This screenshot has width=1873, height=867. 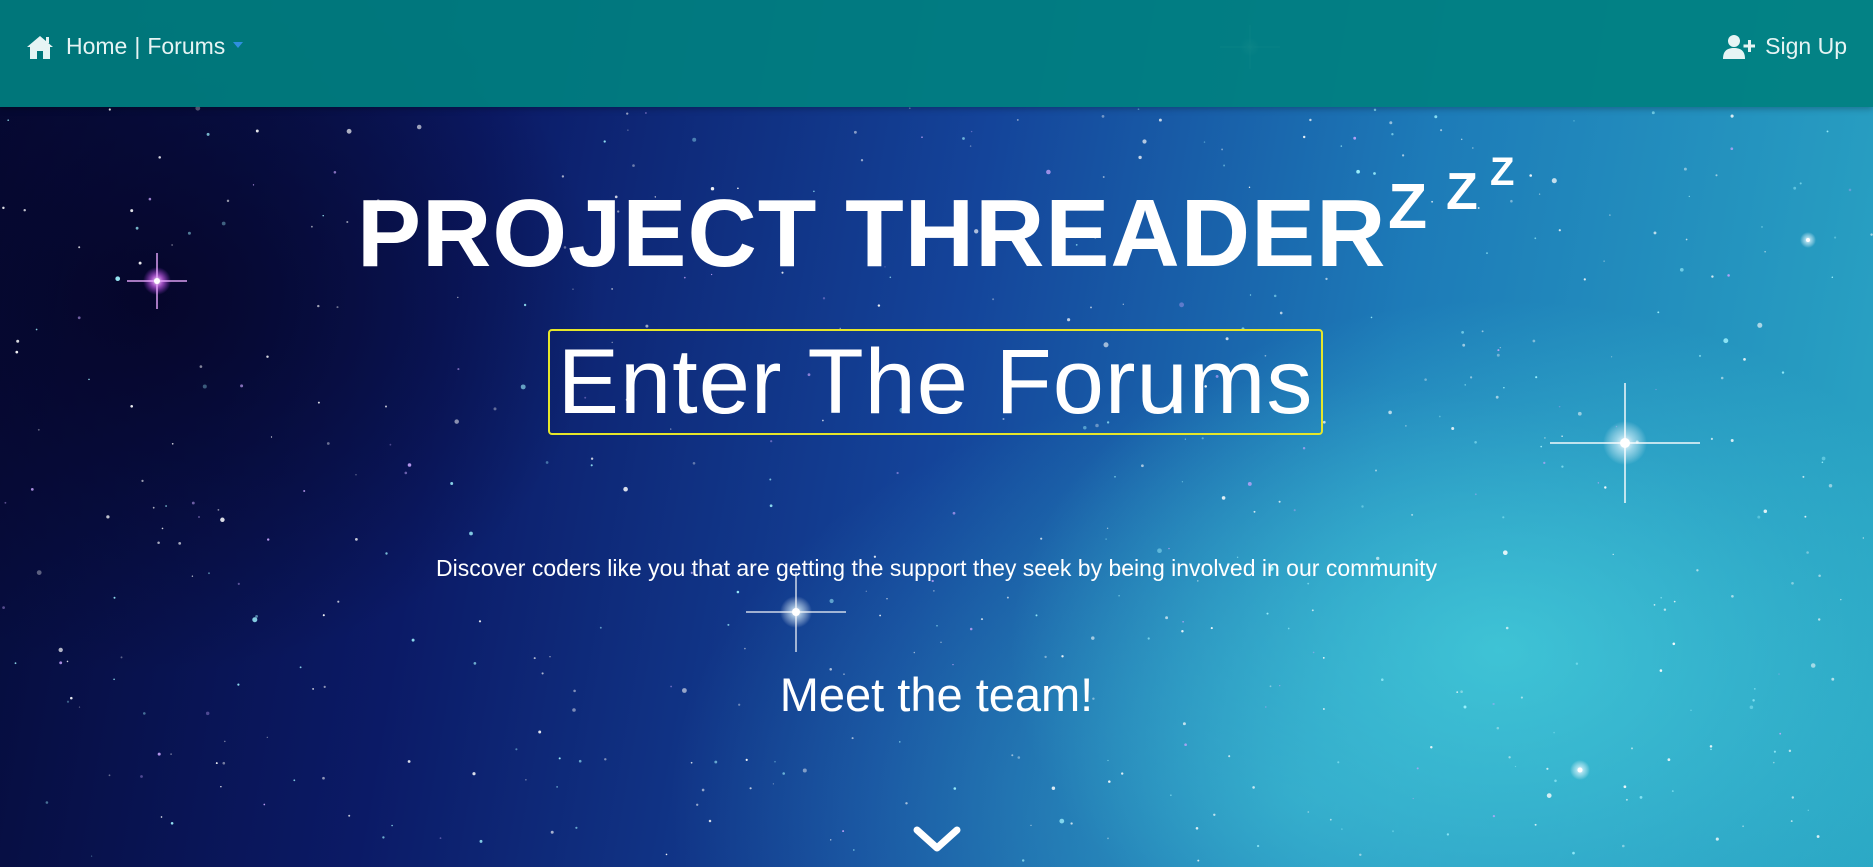 What do you see at coordinates (935, 382) in the screenshot?
I see `enter-forums-button: Enter The Forums` at bounding box center [935, 382].